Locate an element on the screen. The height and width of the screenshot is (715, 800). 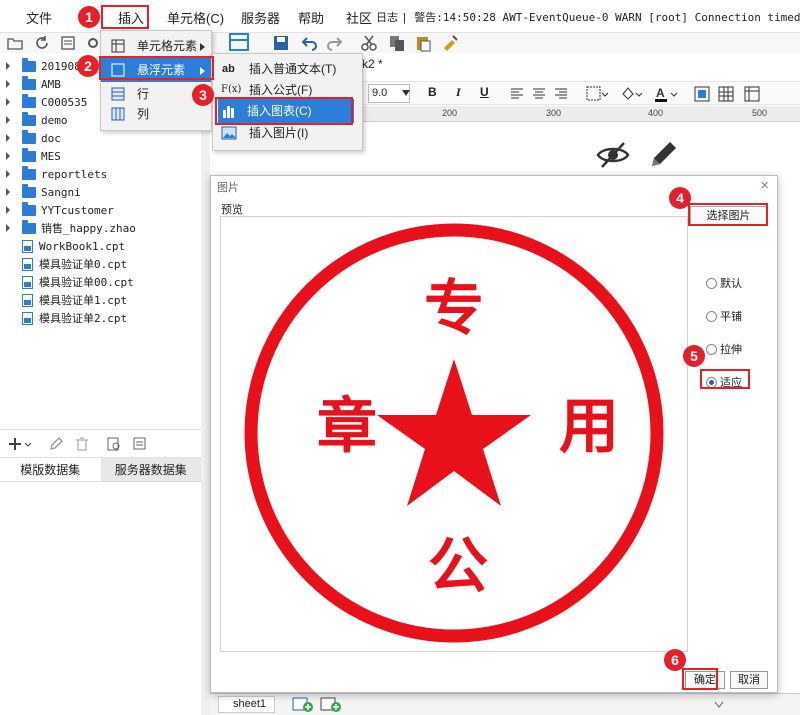
add-dataset-icon is located at coordinates (20, 444).